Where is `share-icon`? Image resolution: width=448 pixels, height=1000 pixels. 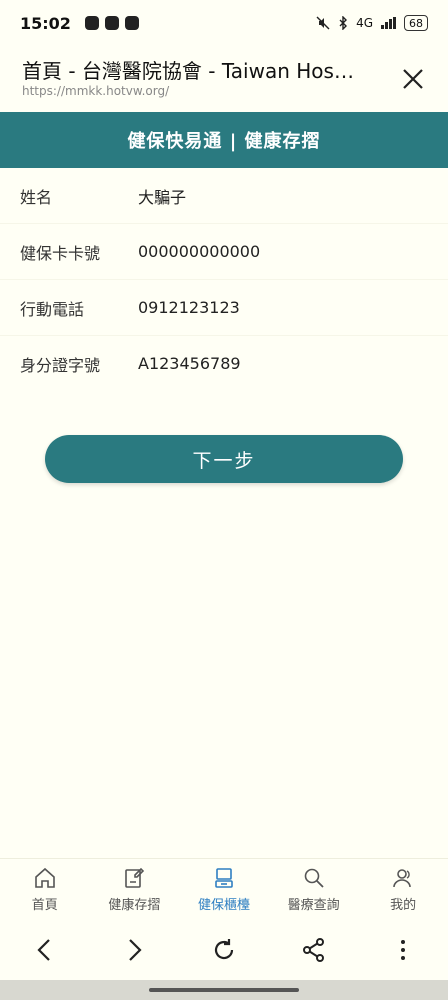
share-icon is located at coordinates (313, 950).